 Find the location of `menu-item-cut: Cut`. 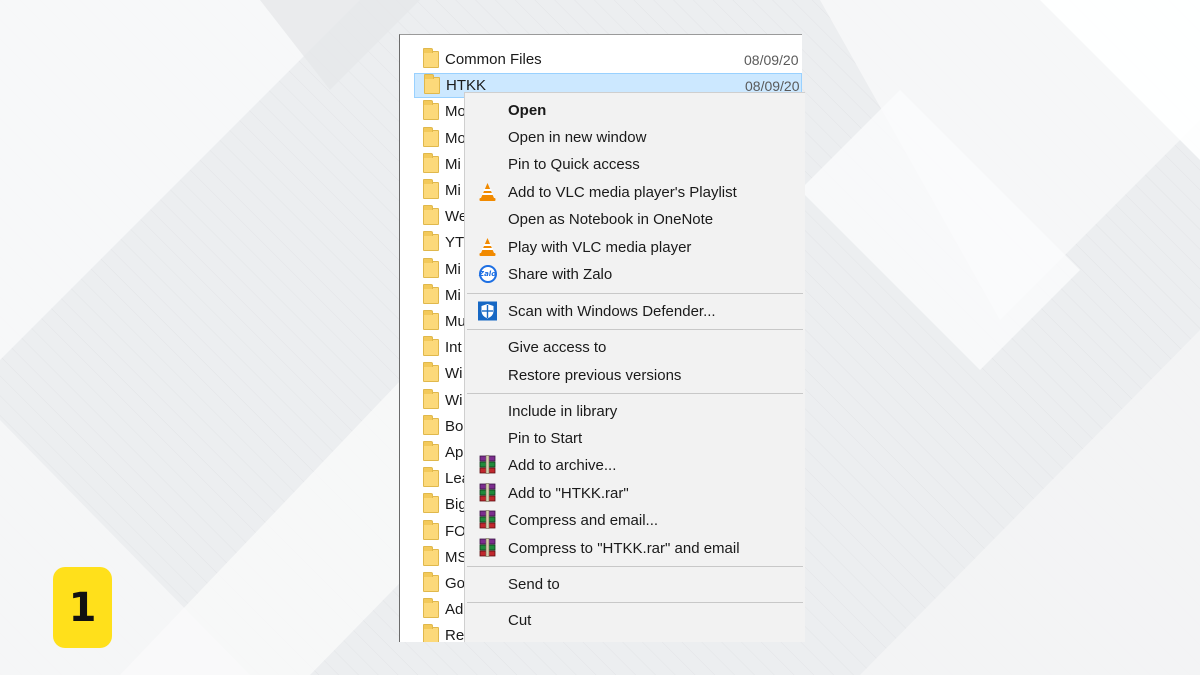

menu-item-cut: Cut is located at coordinates (635, 620).